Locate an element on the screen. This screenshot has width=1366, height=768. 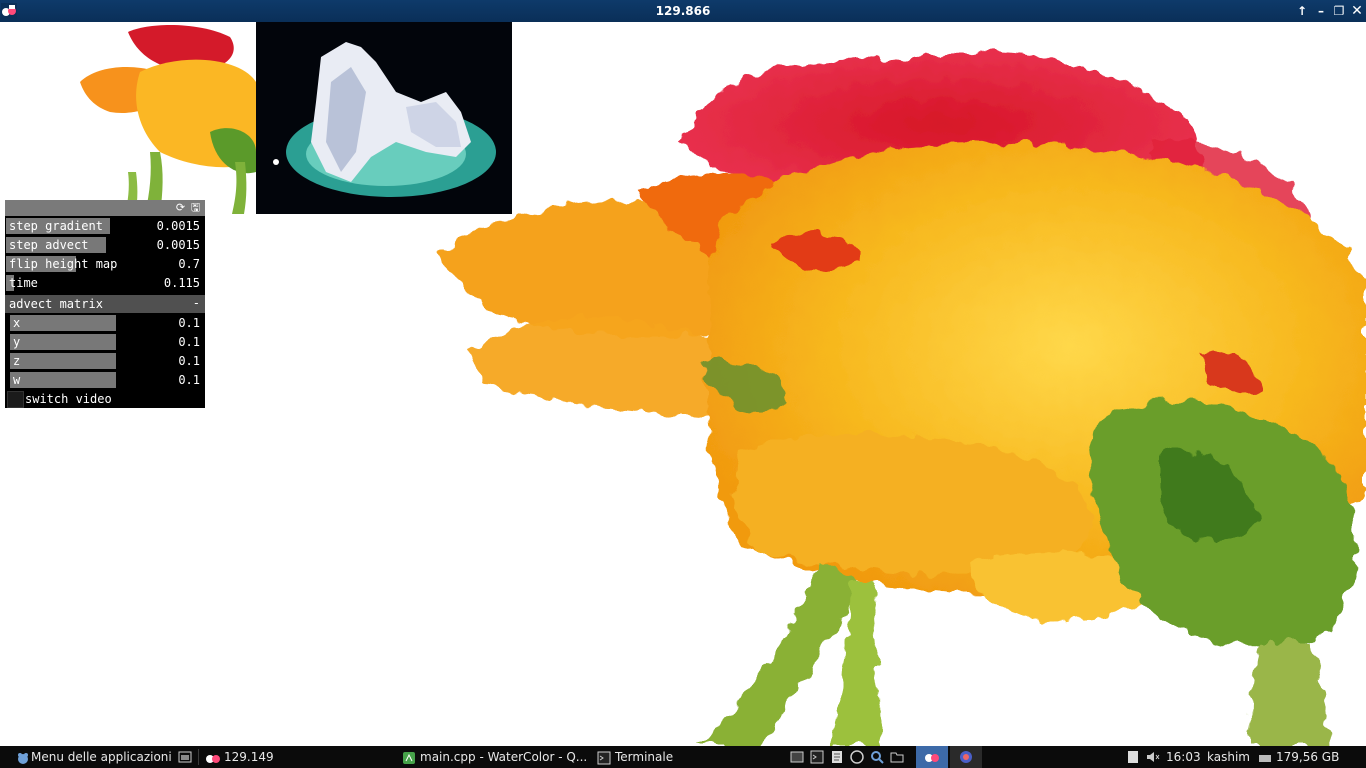
slider-value: 0.115 is located at coordinates (181, 283).